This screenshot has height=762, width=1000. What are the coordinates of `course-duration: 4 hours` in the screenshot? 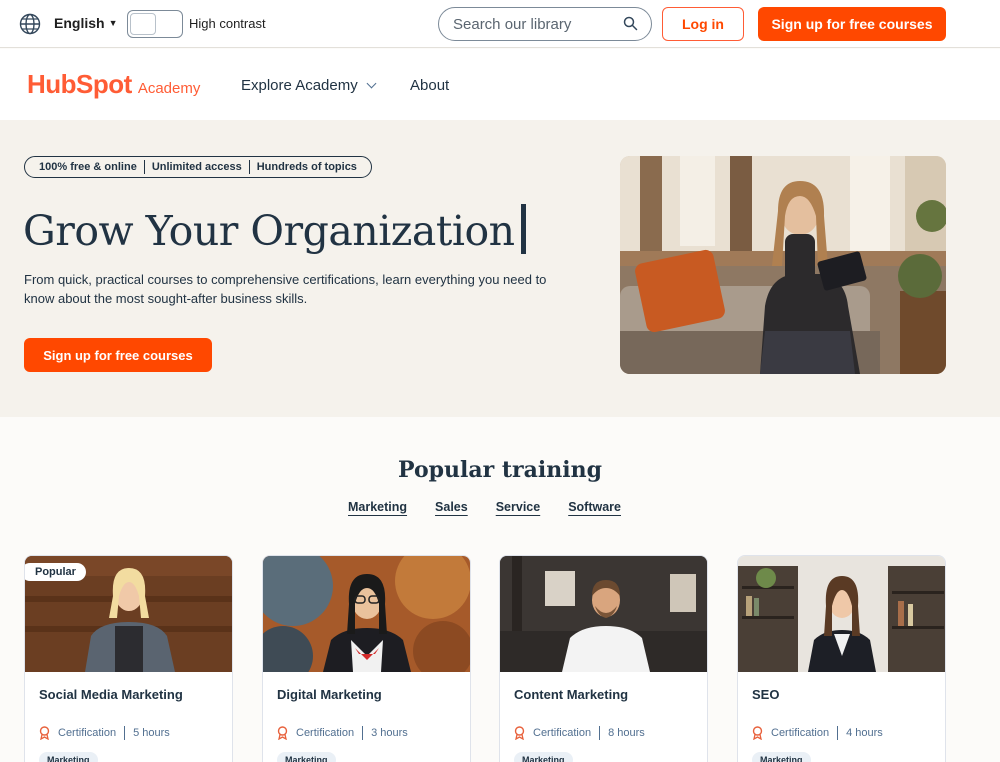 It's located at (864, 733).